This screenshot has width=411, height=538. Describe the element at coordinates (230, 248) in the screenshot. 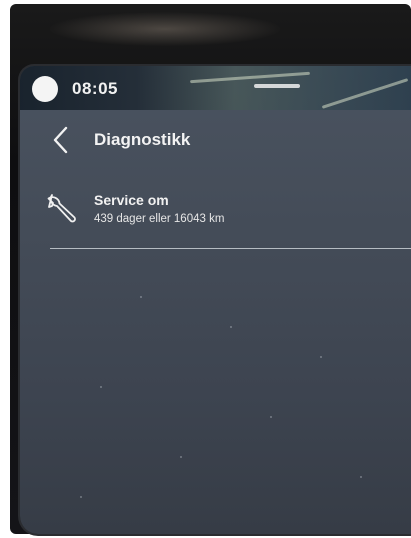

I see `divider` at that location.